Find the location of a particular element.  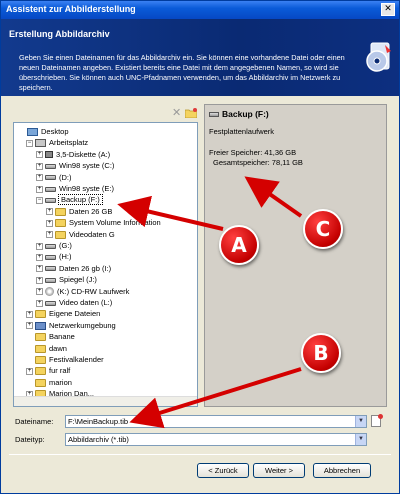

tree-item: + System Volume Information is located at coordinates (103, 222).